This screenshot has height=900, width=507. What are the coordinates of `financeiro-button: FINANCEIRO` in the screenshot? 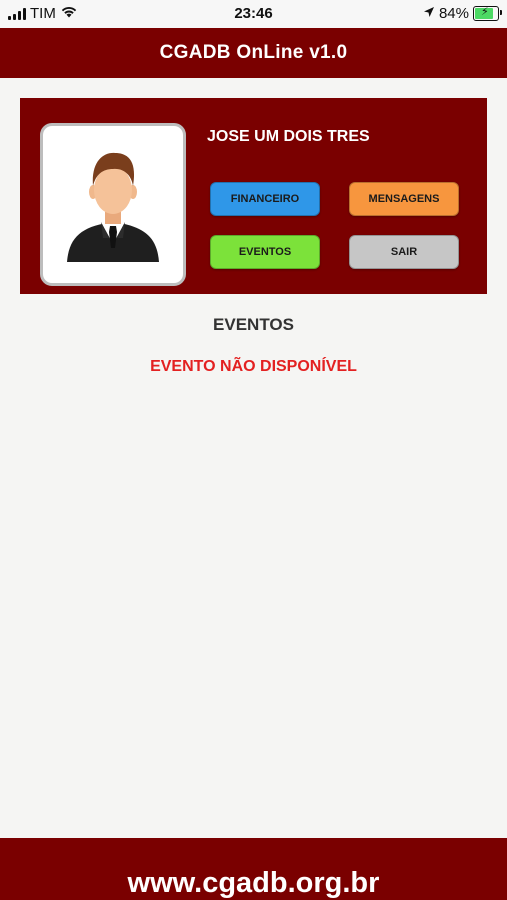 It's located at (265, 199).